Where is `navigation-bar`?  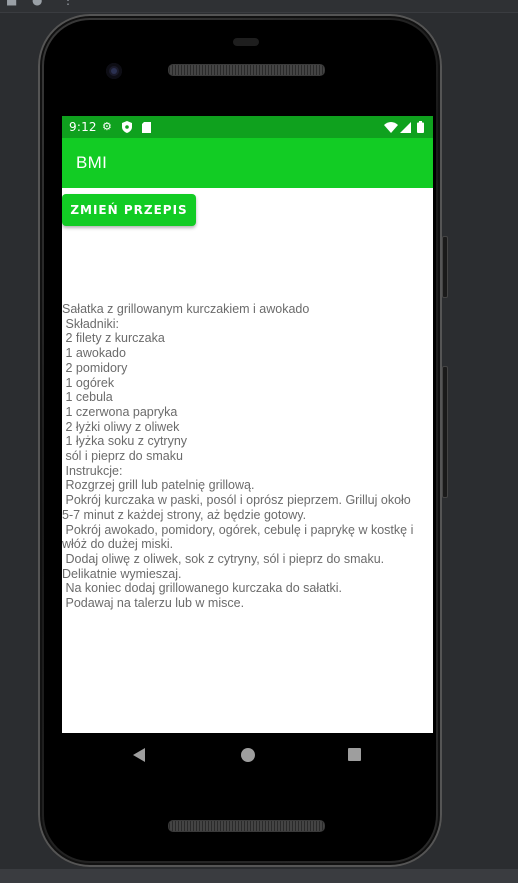 navigation-bar is located at coordinates (247, 757).